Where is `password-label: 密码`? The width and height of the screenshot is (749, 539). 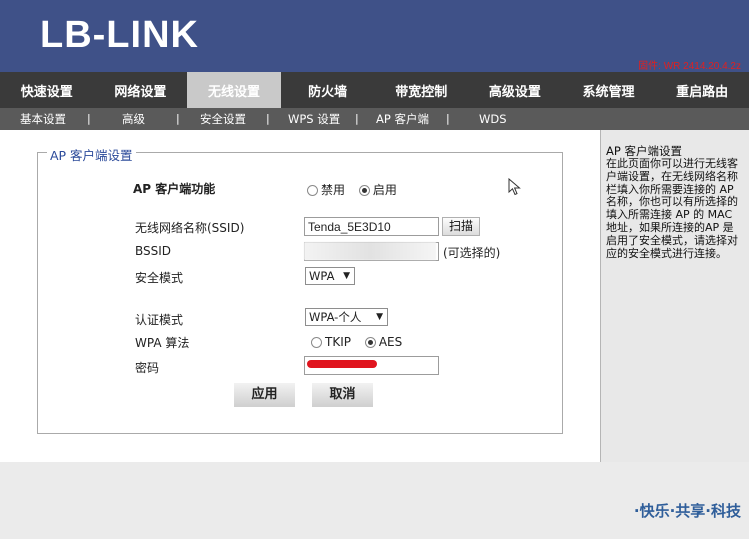 password-label: 密码 is located at coordinates (147, 368).